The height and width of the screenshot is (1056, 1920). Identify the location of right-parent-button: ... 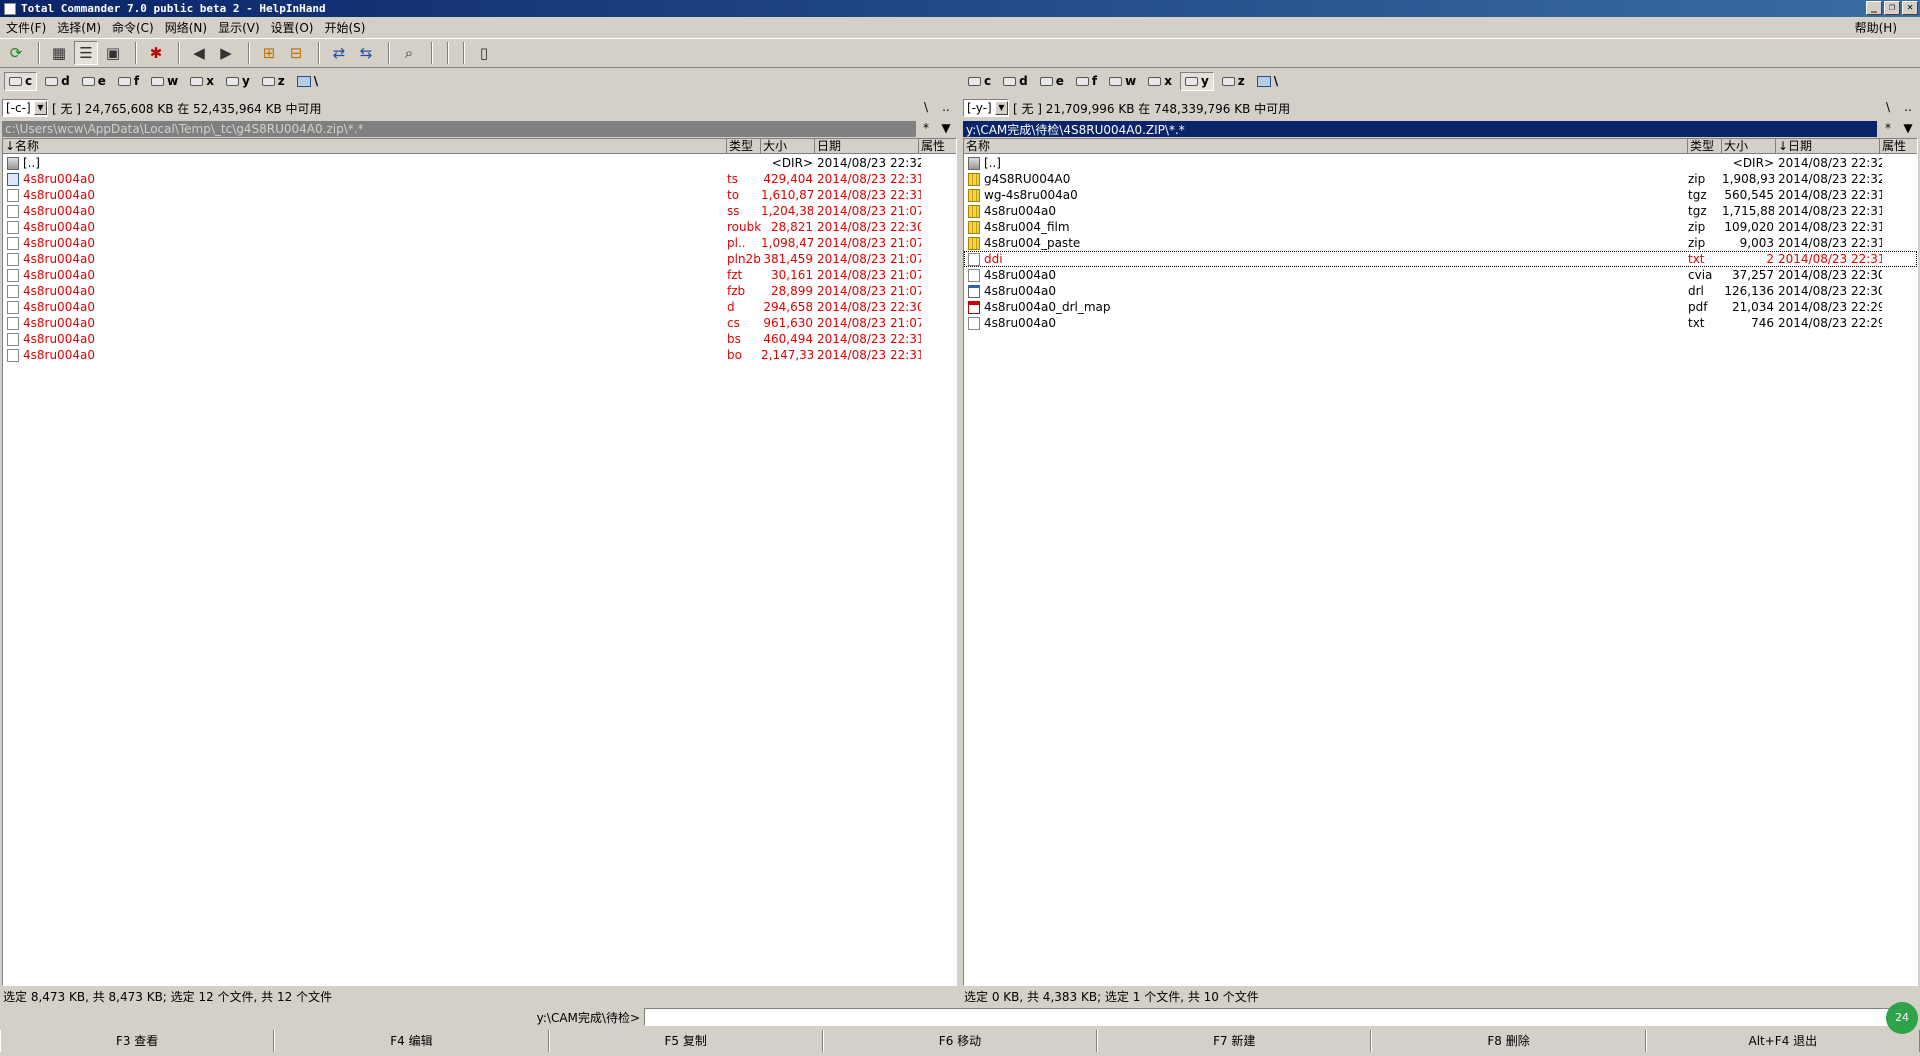
(1908, 108).